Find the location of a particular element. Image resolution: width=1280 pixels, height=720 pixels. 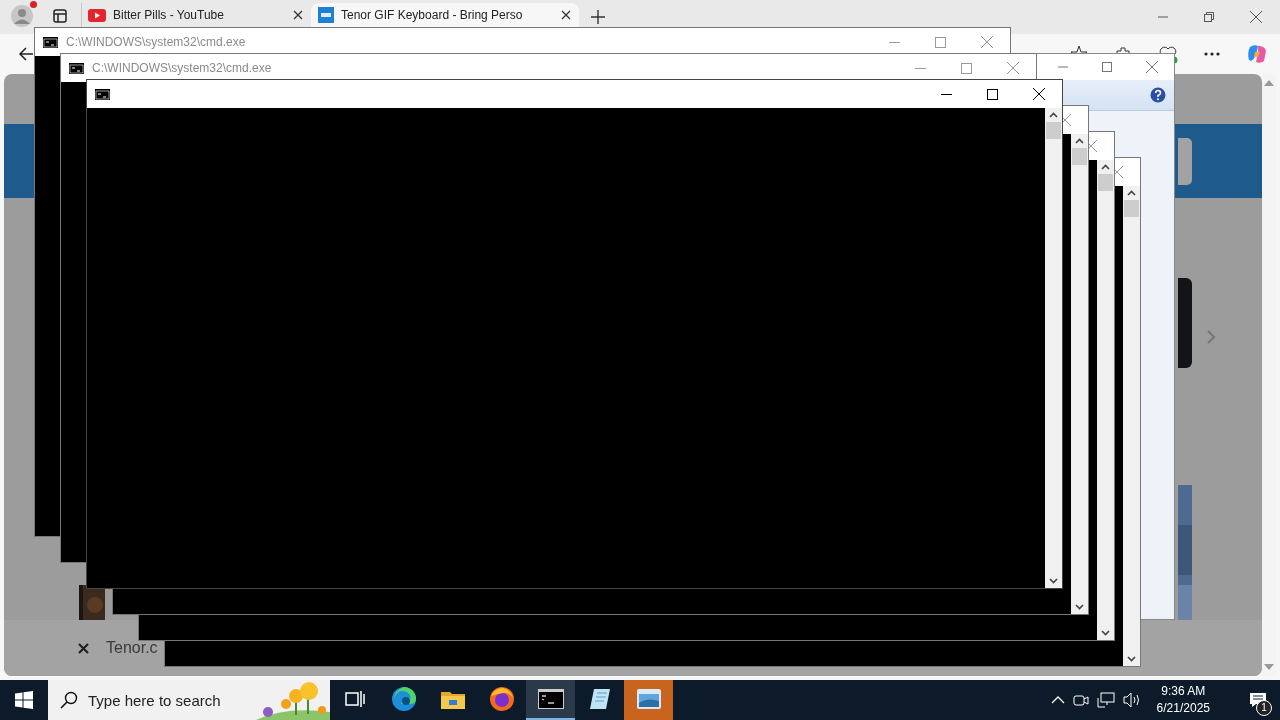

play-icon is located at coordinates (97, 15).